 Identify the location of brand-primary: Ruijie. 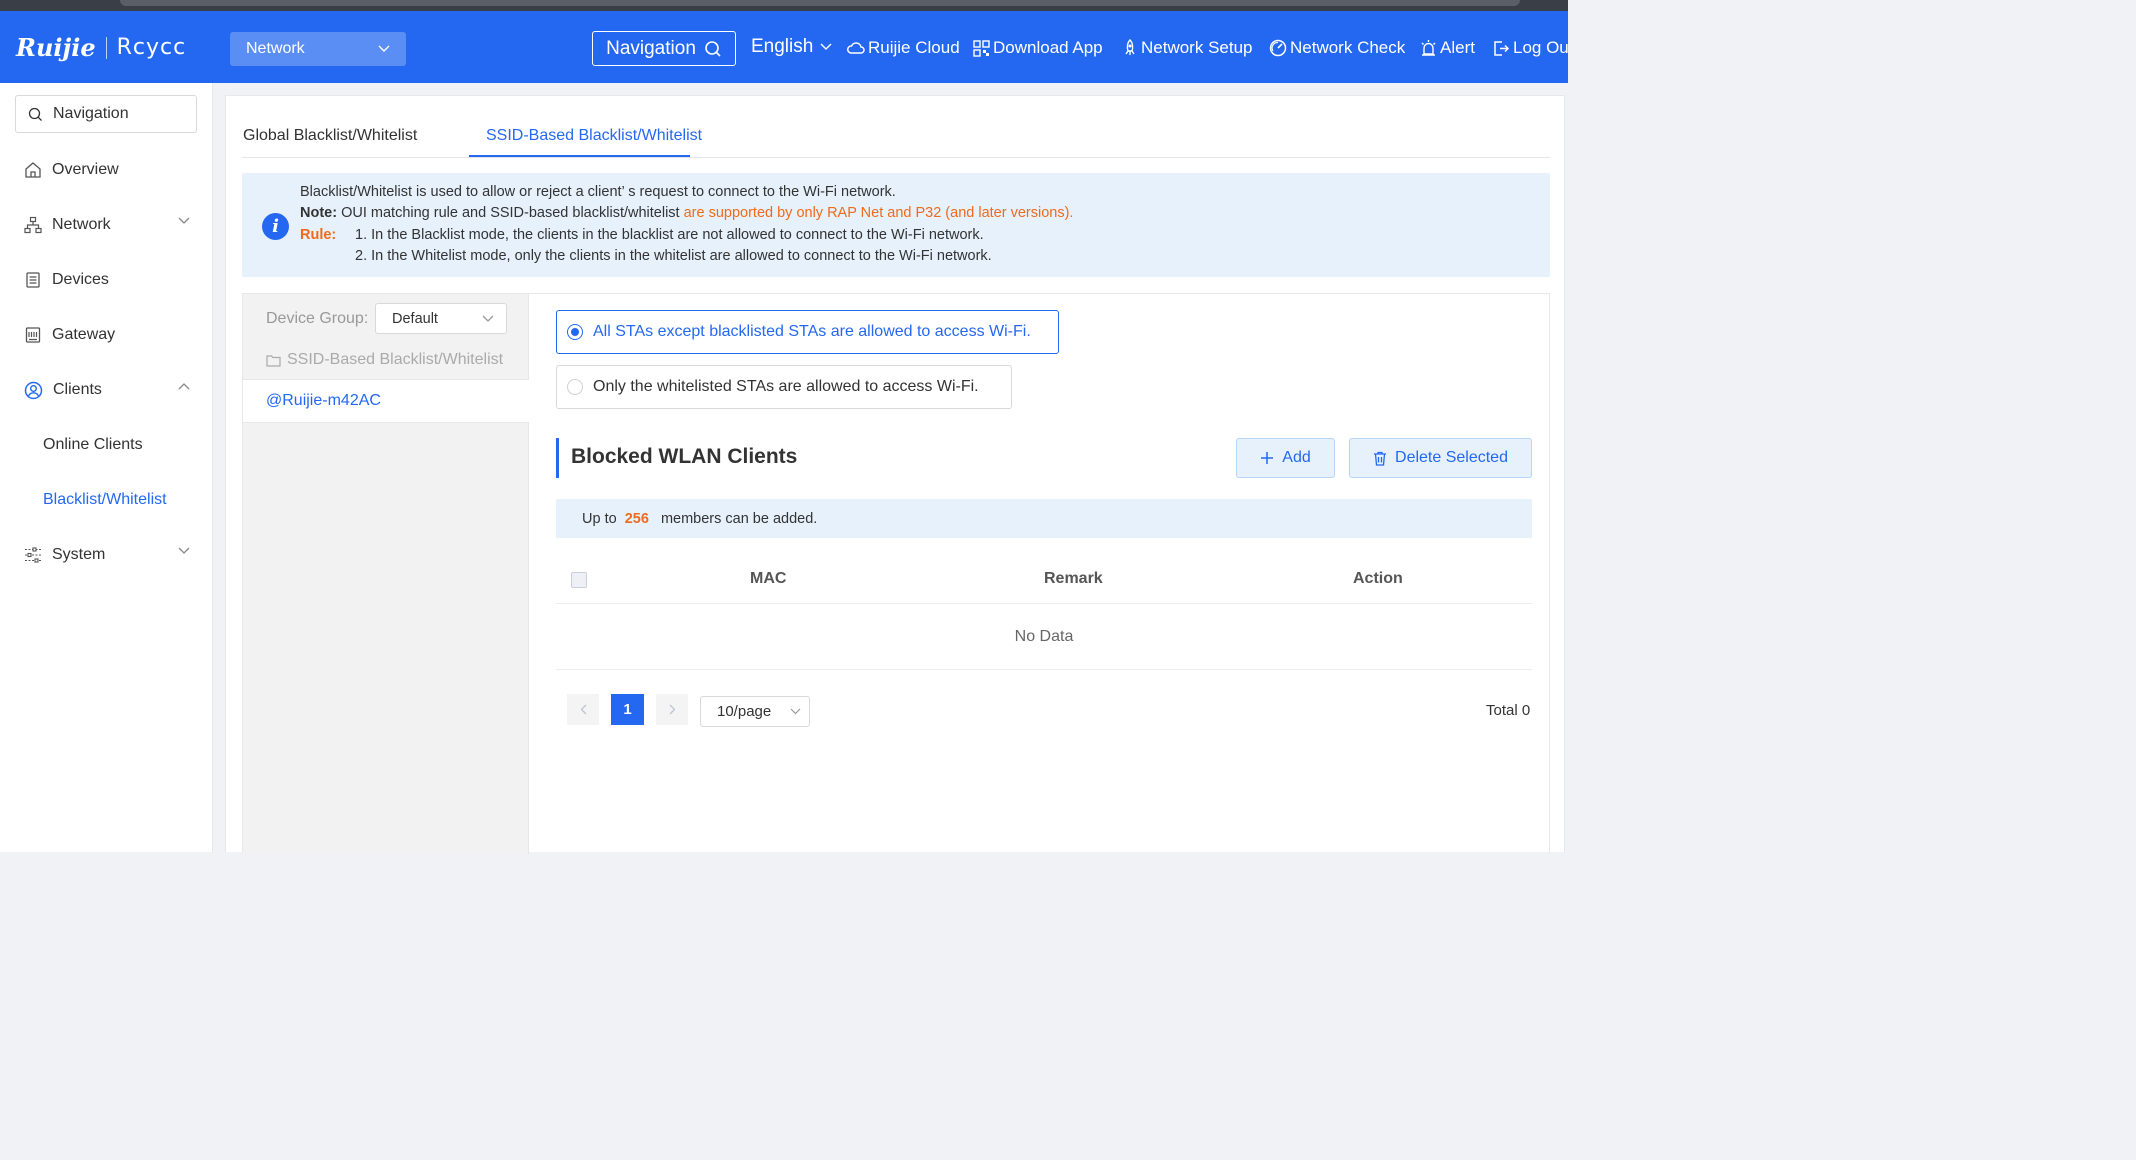
(56, 47).